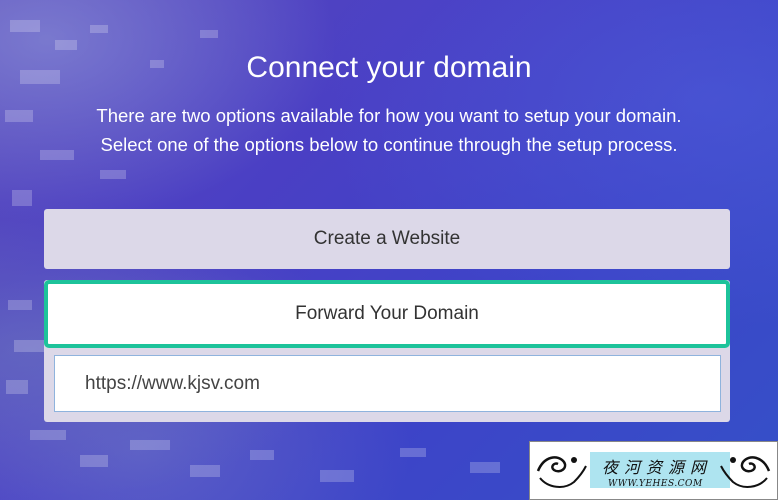 This screenshot has width=778, height=500. Describe the element at coordinates (745, 472) in the screenshot. I see `ornament-right-icon` at that location.